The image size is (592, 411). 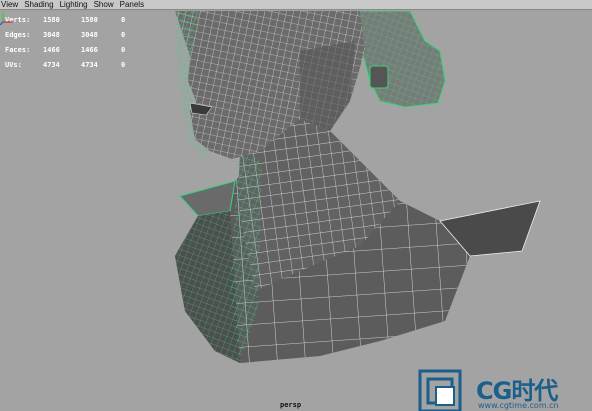 I want to click on panel-menubar: View Shading Lighting Show Panels, so click(x=296, y=5).